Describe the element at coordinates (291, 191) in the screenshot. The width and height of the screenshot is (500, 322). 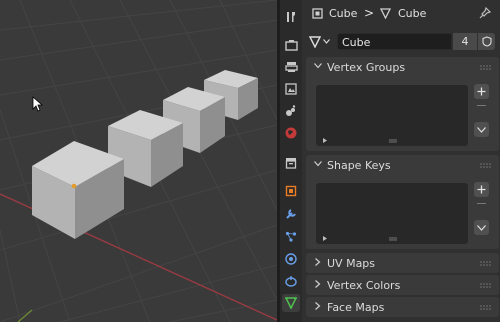
I see `object-icon` at that location.